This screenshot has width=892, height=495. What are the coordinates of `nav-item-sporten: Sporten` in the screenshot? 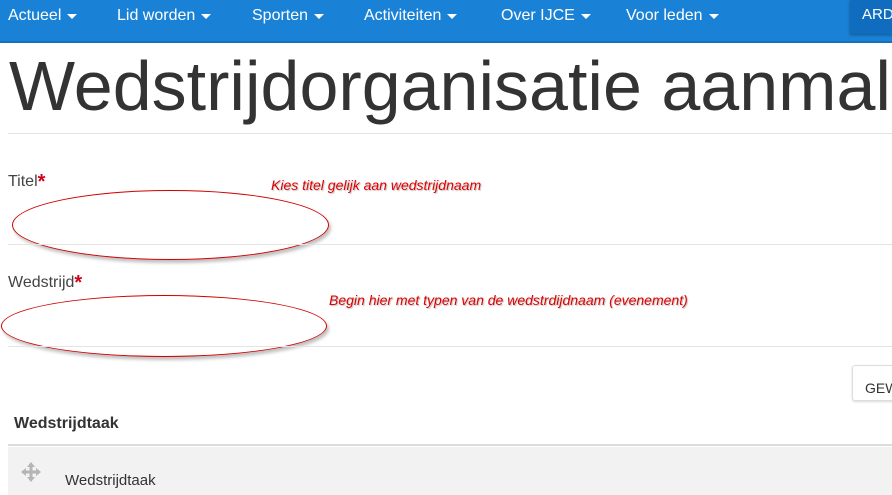 It's located at (288, 16).